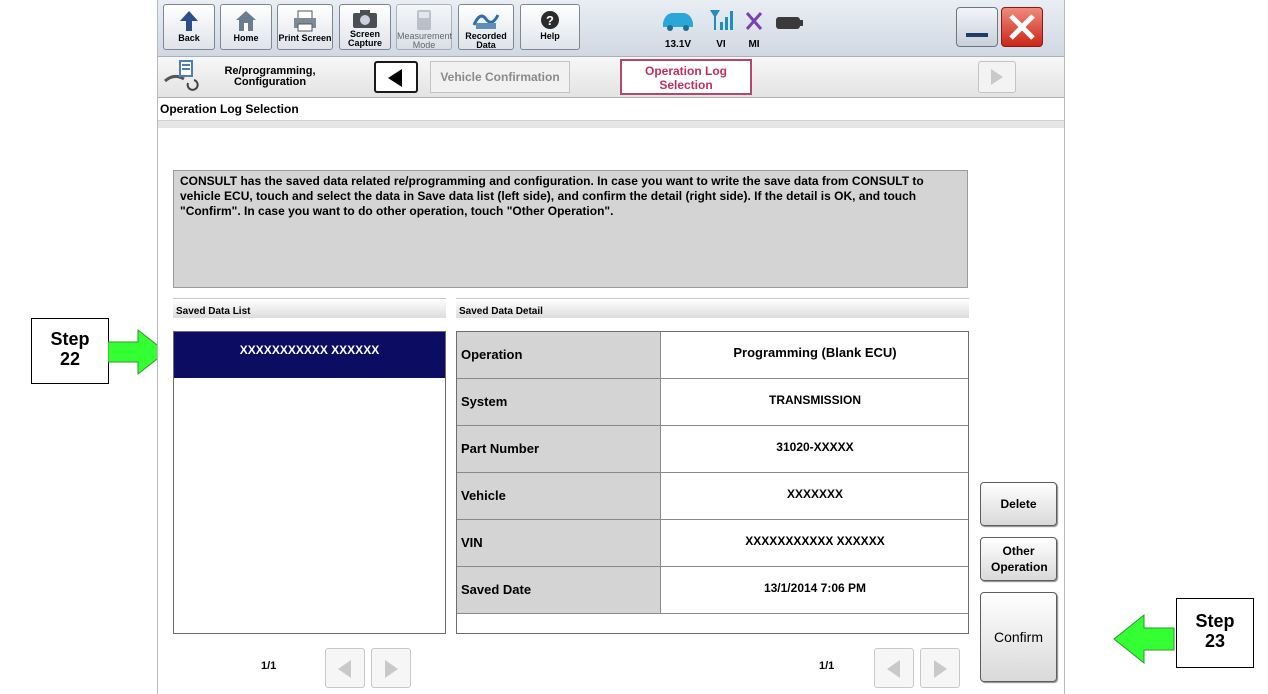  Describe the element at coordinates (712, 449) in the screenshot. I see `detail-row-part-number: Part Number 31020-XXXXX` at that location.